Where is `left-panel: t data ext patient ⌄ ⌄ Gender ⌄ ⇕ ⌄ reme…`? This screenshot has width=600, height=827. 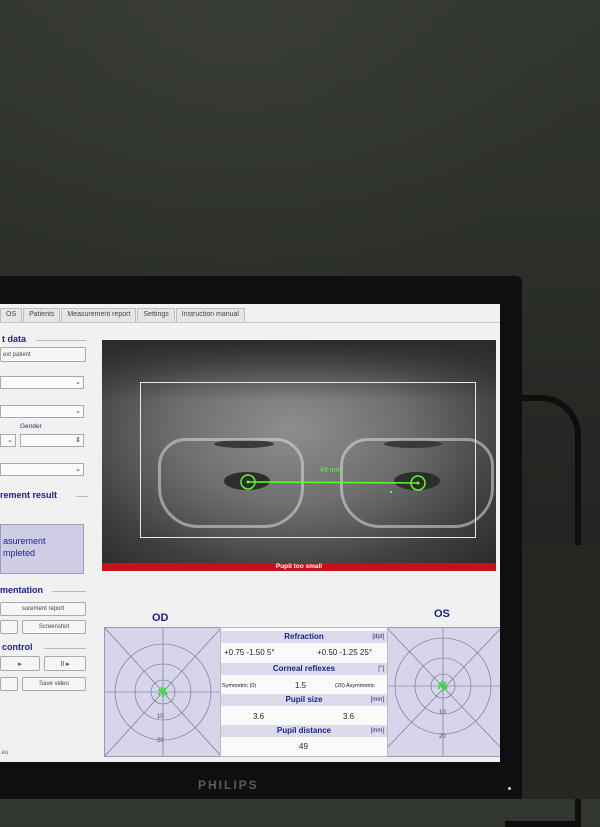 left-panel: t data ext patient ⌄ ⌄ Gender ⌄ ⇕ ⌄ reme… is located at coordinates (45, 544).